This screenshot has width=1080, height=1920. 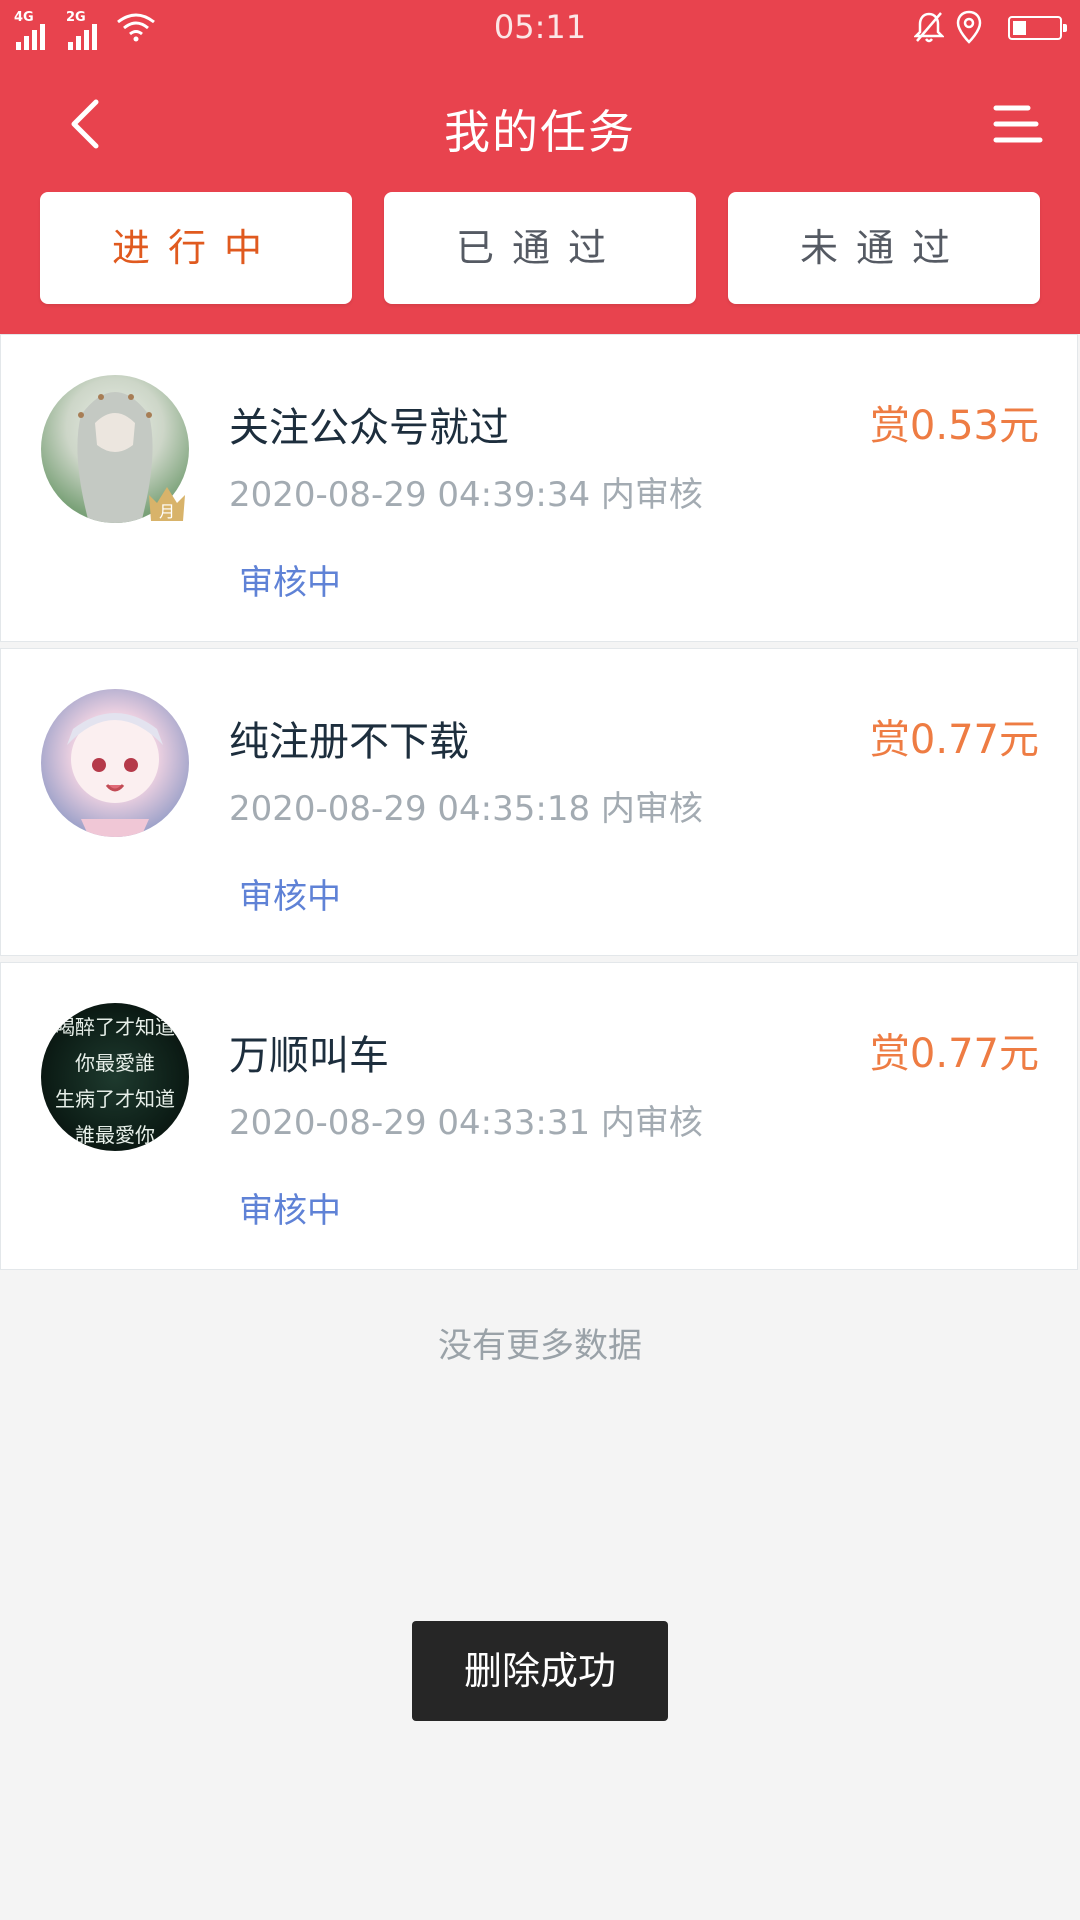 What do you see at coordinates (466, 495) in the screenshot?
I see `task-deadline: 2020-08-29 04:39:34 内审核` at bounding box center [466, 495].